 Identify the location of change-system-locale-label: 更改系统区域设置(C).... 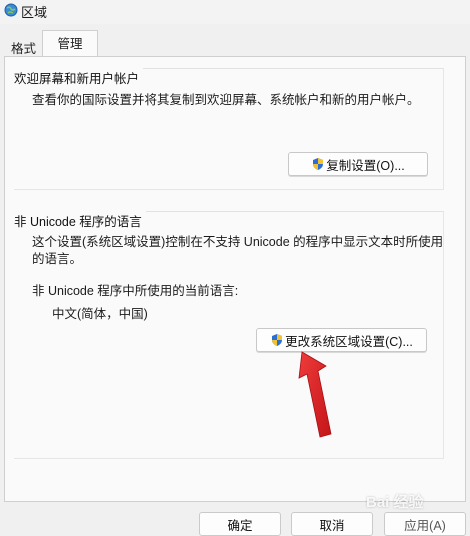
(349, 341).